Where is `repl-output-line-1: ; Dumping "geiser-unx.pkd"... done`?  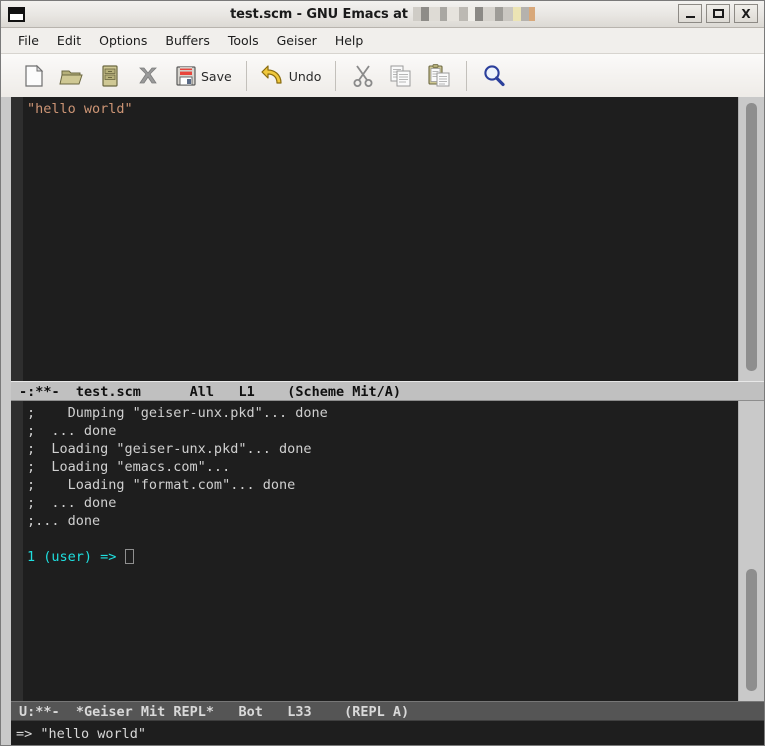 repl-output-line-1: ; Dumping "geiser-unx.pkd"... done is located at coordinates (177, 413).